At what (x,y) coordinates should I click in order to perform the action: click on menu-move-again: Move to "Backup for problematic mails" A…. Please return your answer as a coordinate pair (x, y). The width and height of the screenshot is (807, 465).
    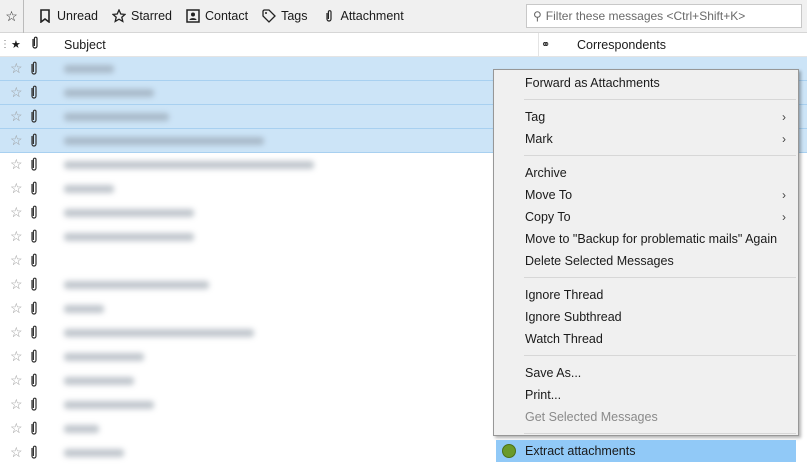
    Looking at the image, I should click on (646, 239).